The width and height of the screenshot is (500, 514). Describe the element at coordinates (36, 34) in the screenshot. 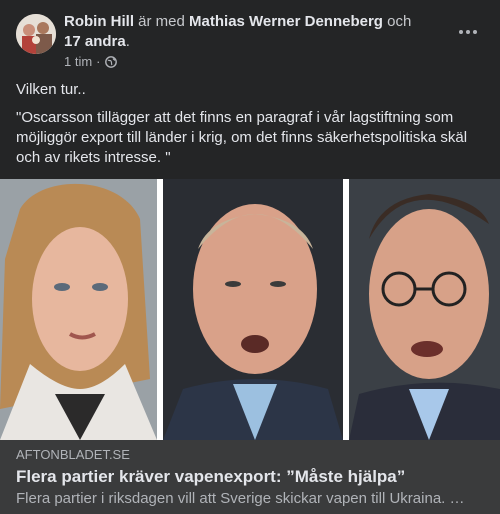

I see `author-avatar` at that location.